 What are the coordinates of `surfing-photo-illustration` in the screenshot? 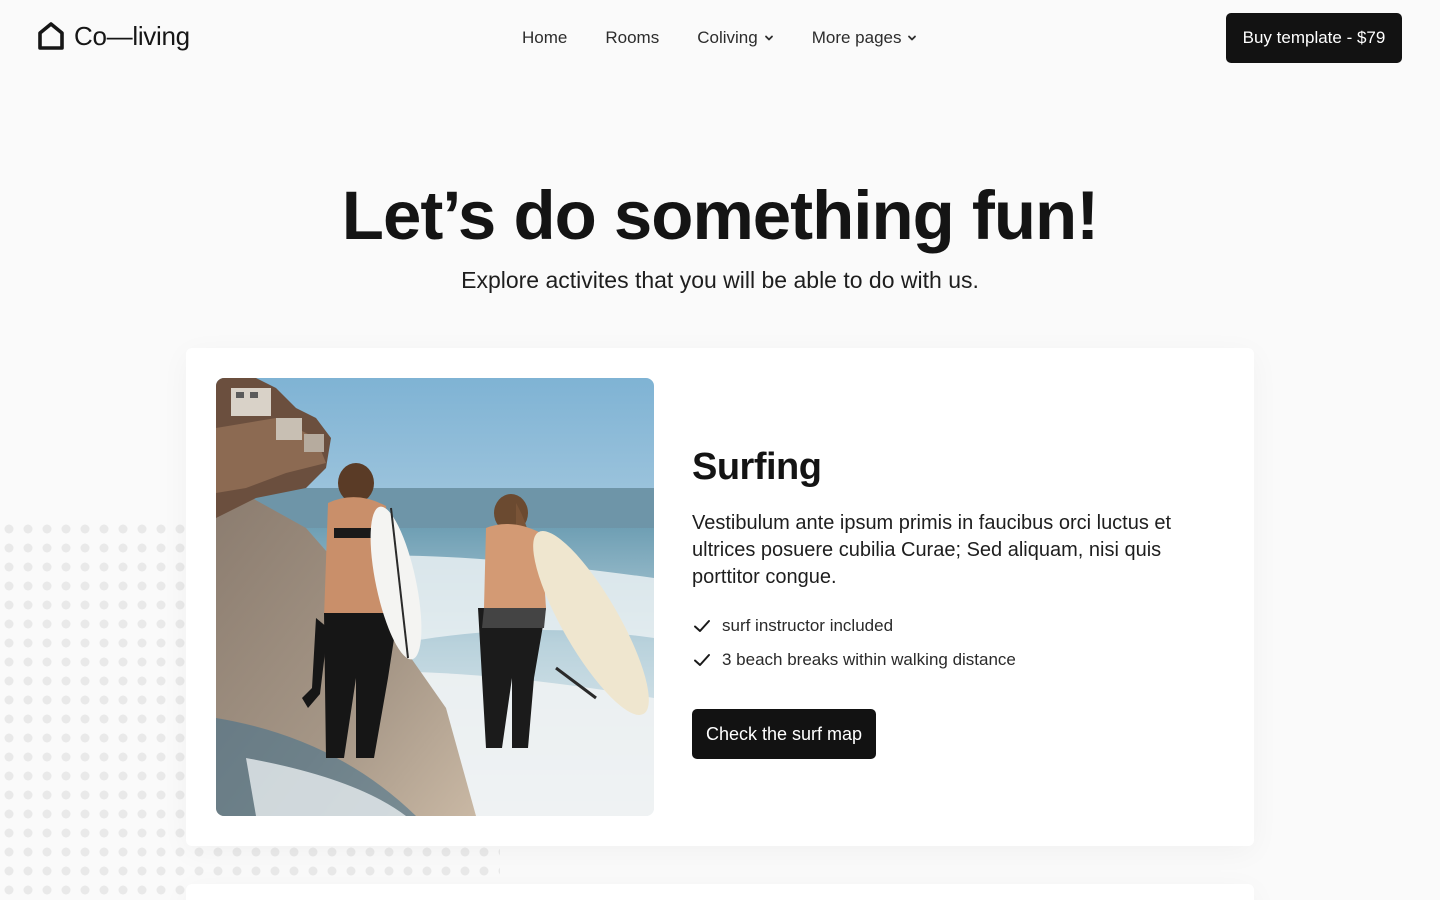 It's located at (435, 597).